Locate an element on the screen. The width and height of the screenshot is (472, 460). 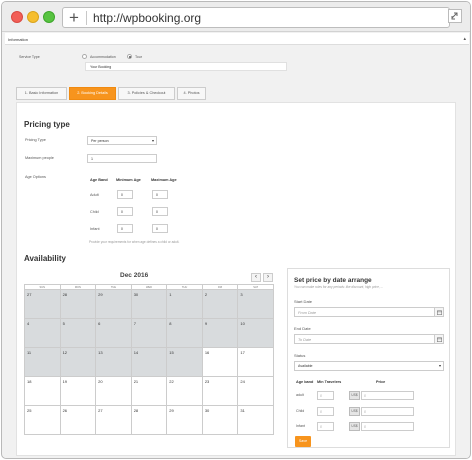
calendar-week-row: 11 12 13 14 15 16 17 is located at coordinates (149, 362).